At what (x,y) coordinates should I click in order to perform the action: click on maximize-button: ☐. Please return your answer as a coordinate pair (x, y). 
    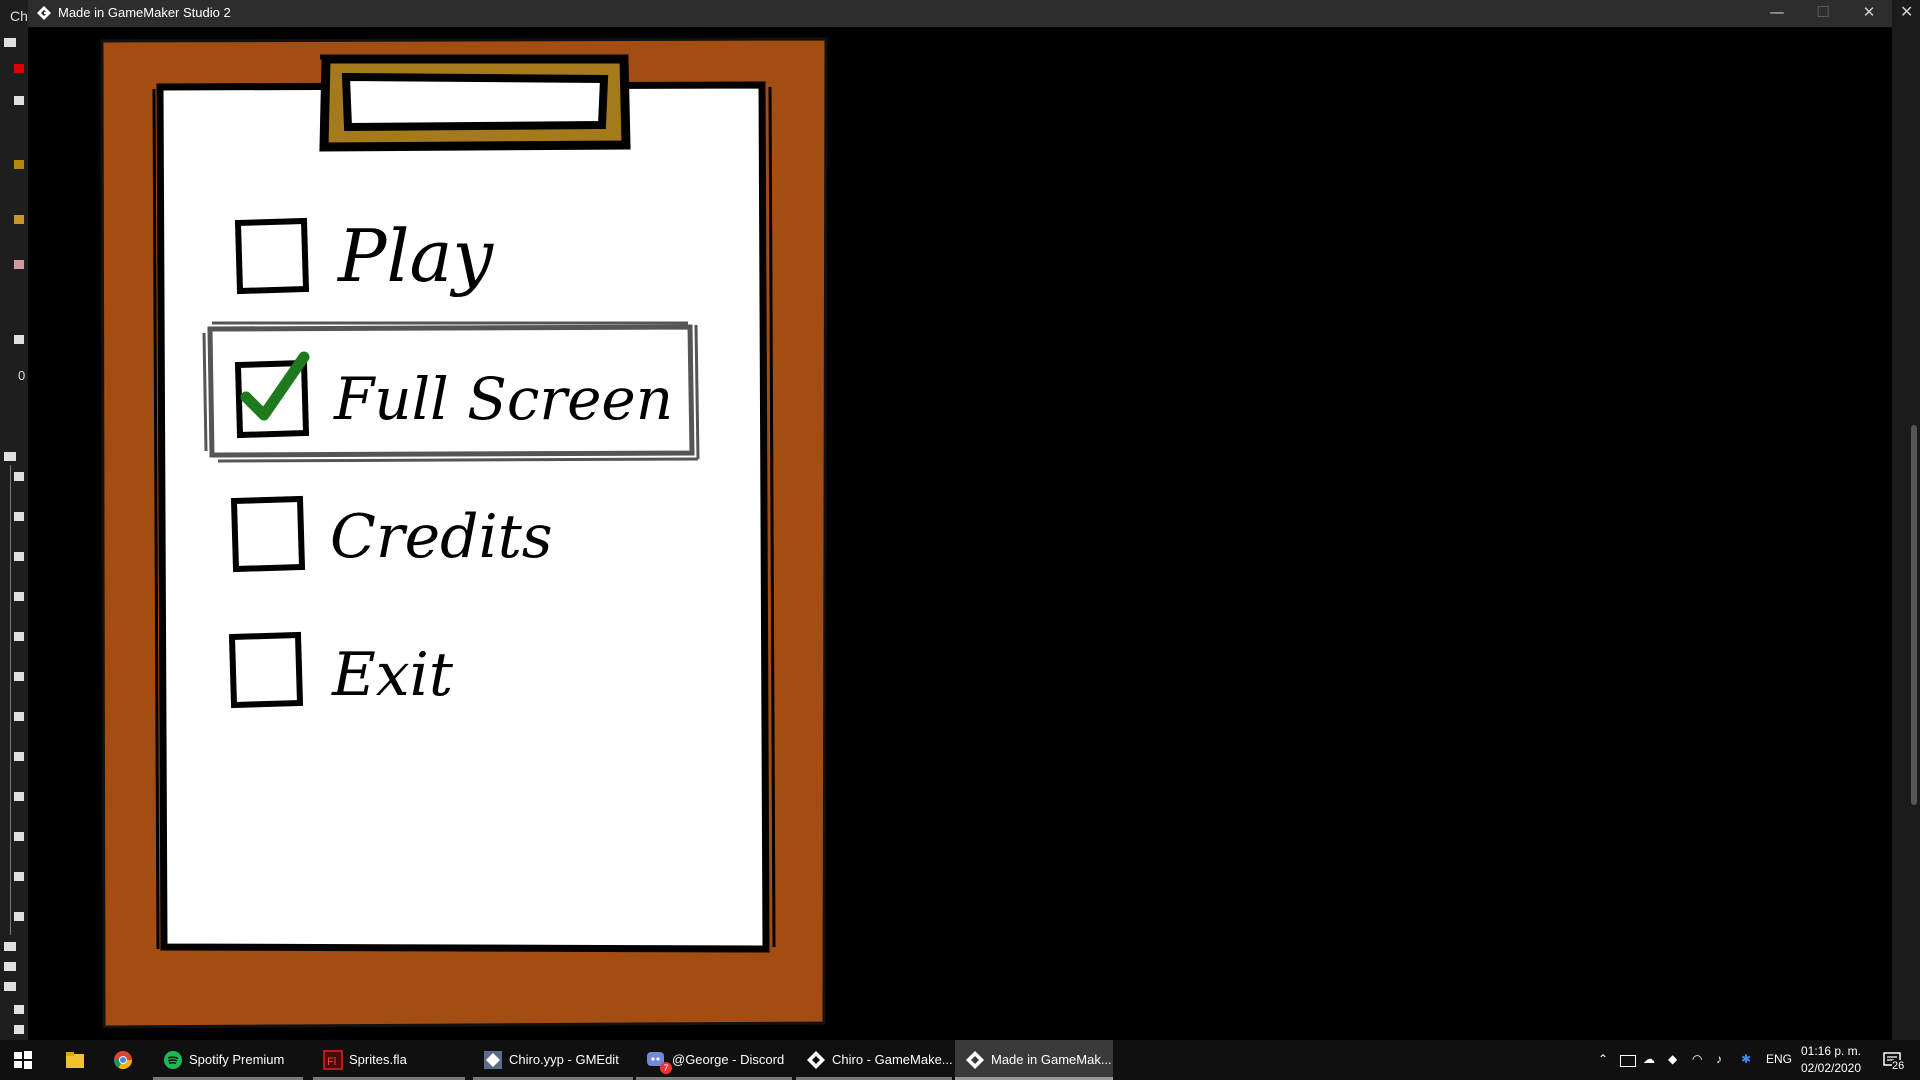
    Looking at the image, I should click on (1823, 13).